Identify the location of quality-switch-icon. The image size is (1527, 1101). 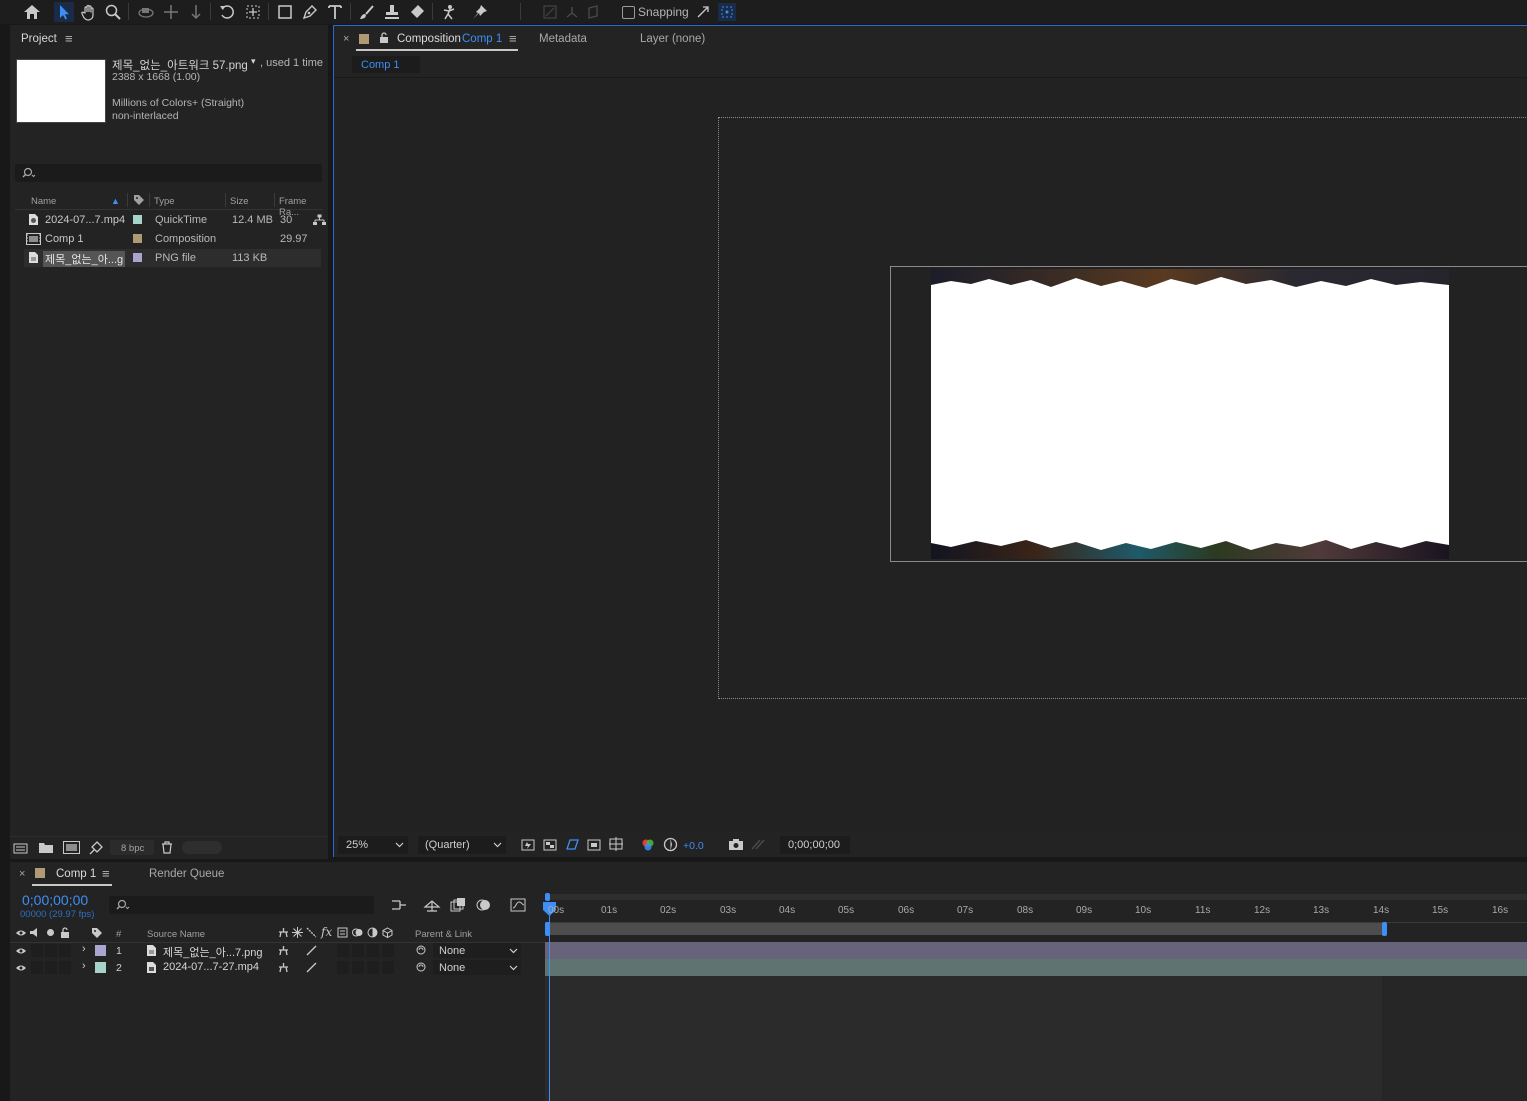
(311, 967).